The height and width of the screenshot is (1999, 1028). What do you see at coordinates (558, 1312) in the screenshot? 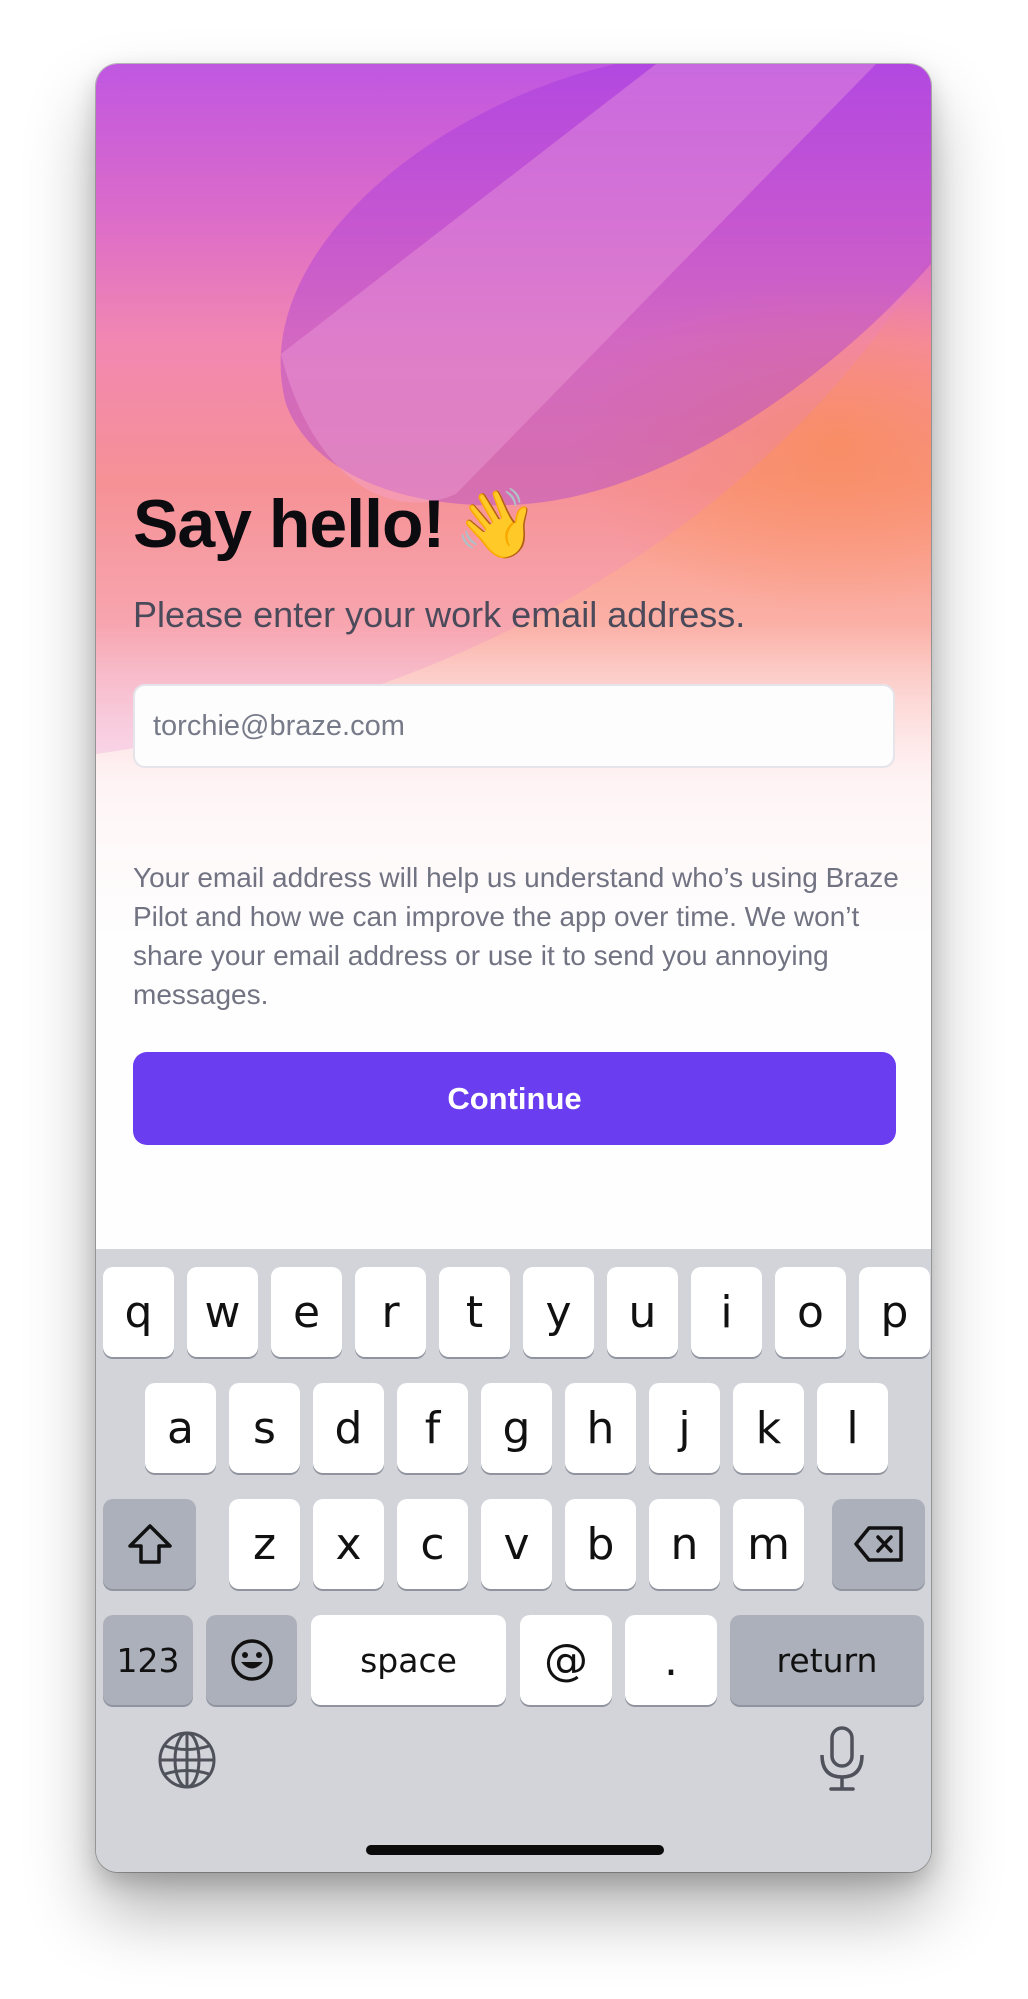
I see `key-y: y` at bounding box center [558, 1312].